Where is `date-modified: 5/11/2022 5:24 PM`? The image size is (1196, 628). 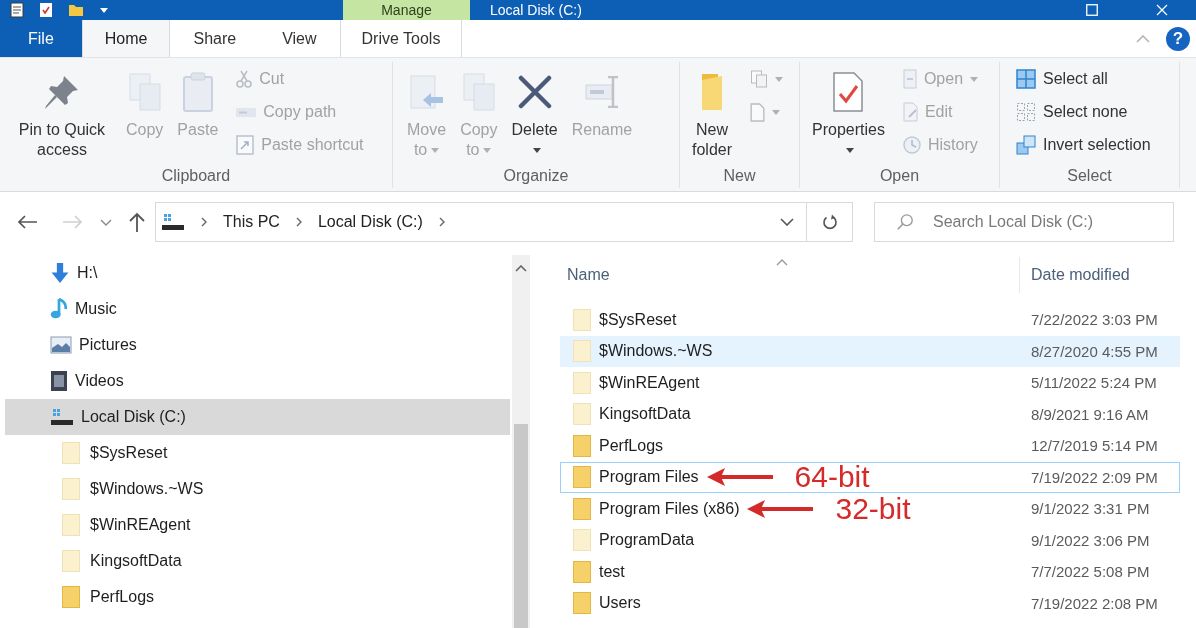
date-modified: 5/11/2022 5:24 PM is located at coordinates (1093, 383).